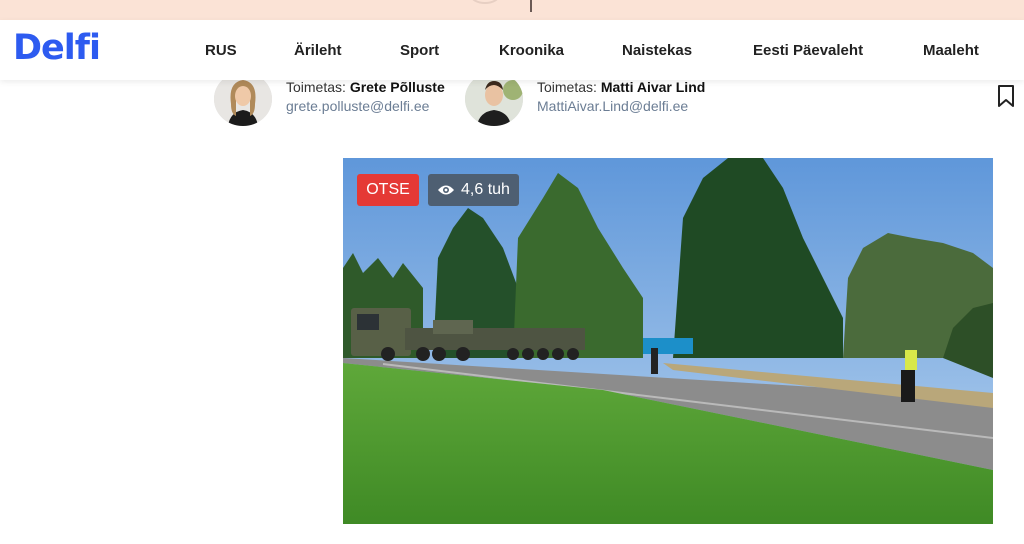 The width and height of the screenshot is (1024, 544). I want to click on live-badge: OTSE, so click(388, 190).